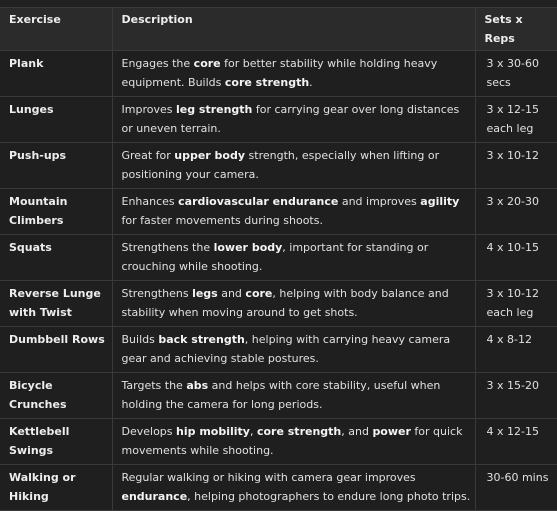 The width and height of the screenshot is (557, 511). Describe the element at coordinates (154, 496) in the screenshot. I see `description-emphasis: endurance` at that location.